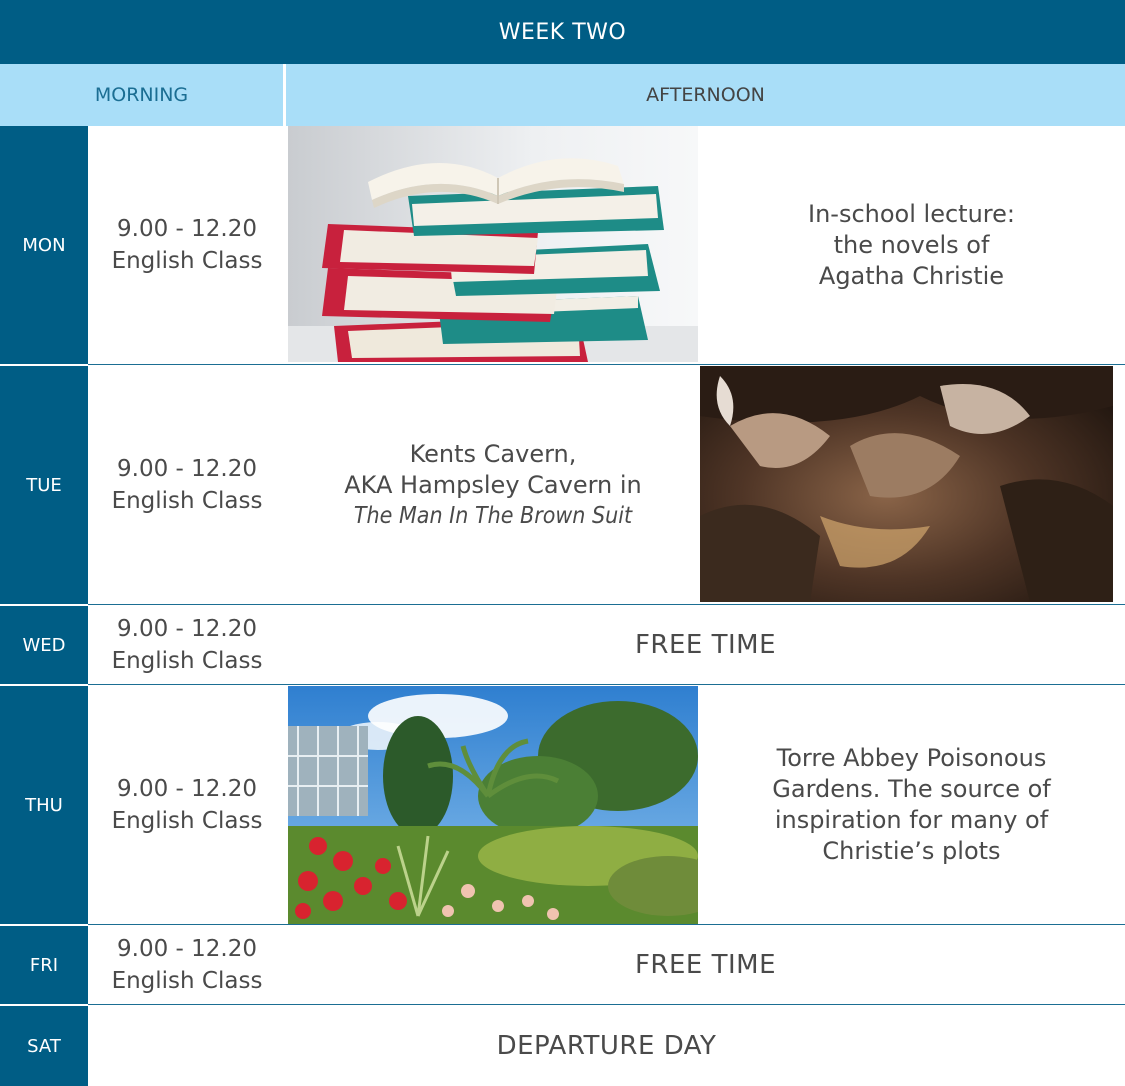 The image size is (1125, 1086). What do you see at coordinates (911, 213) in the screenshot?
I see `text-line: In-school lecture:` at bounding box center [911, 213].